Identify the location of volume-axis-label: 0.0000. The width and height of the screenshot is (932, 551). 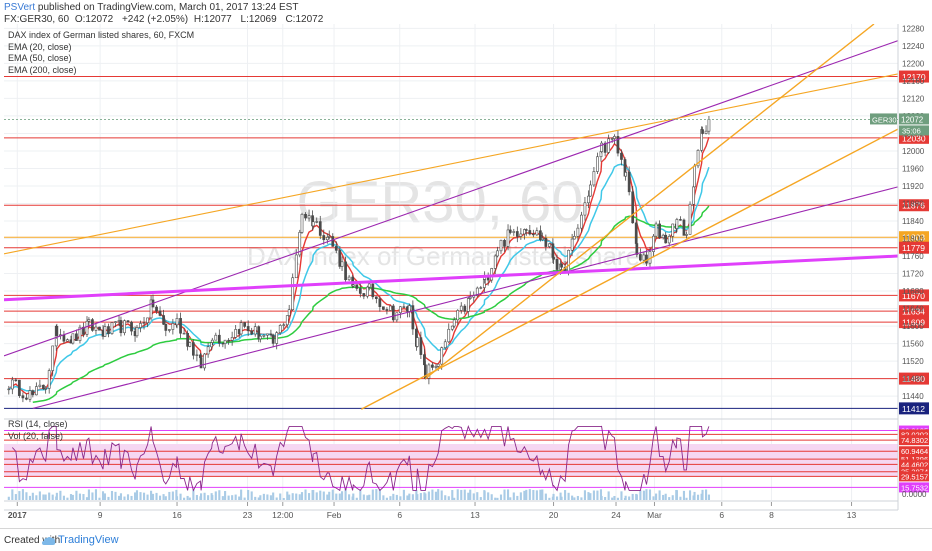
(914, 494).